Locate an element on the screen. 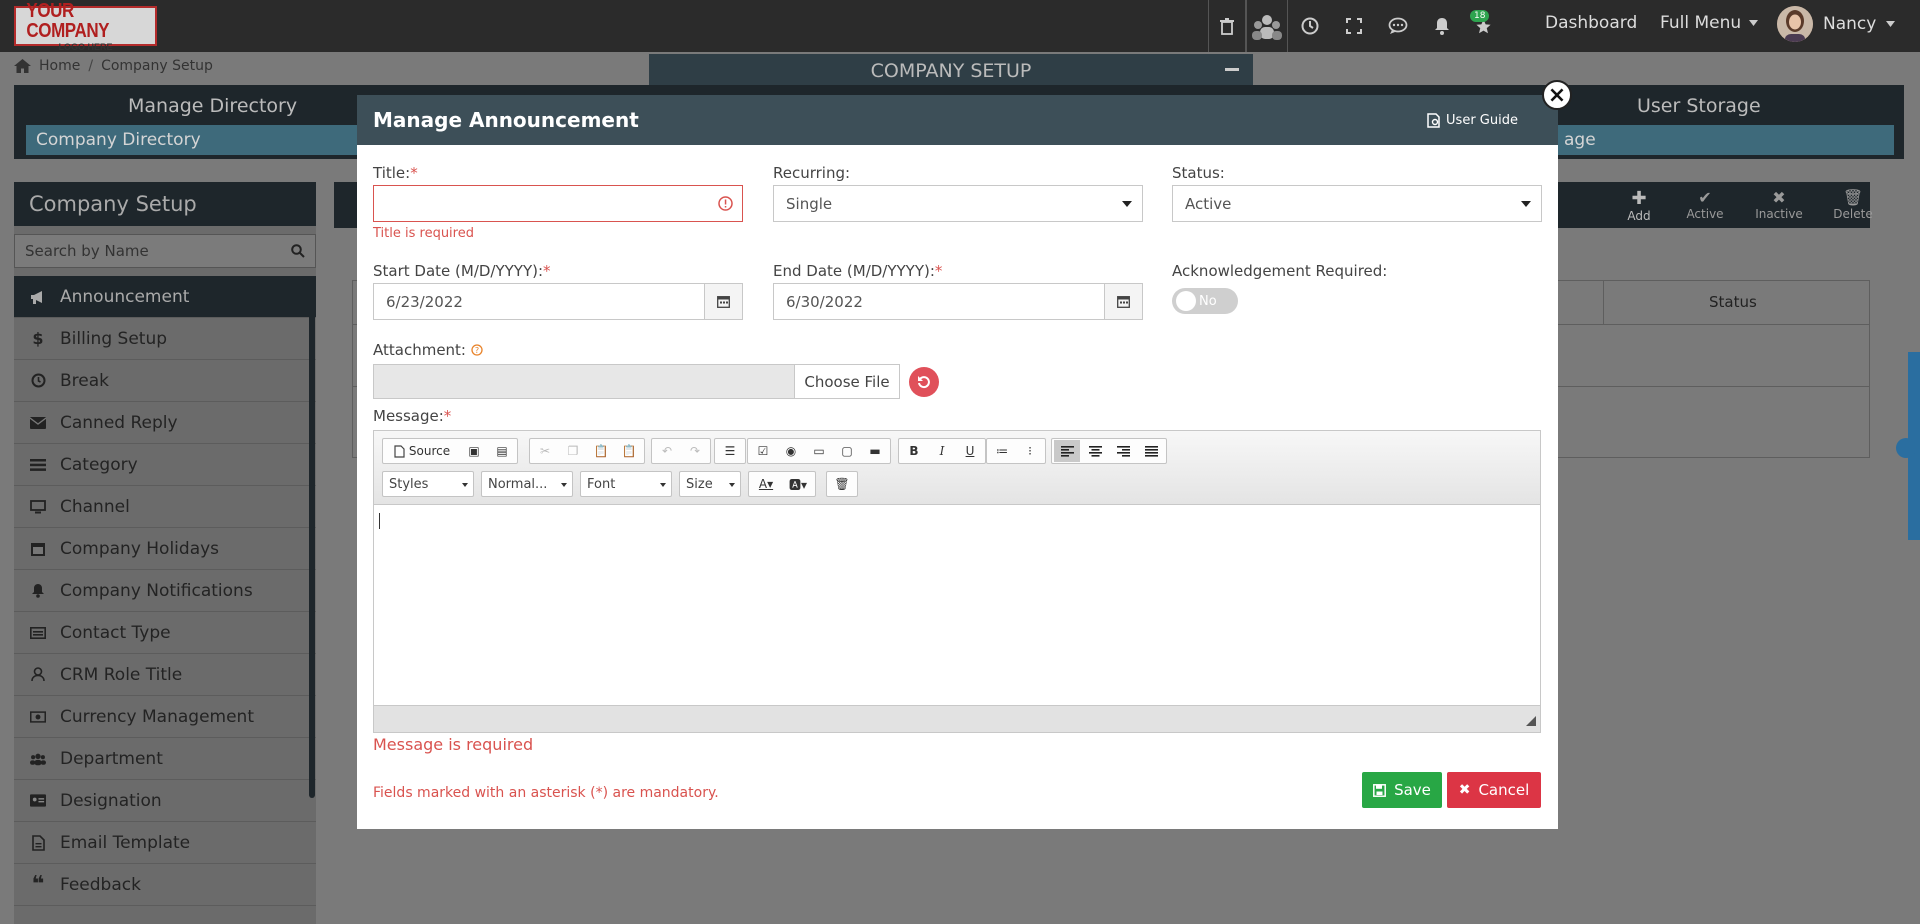 This screenshot has height=924, width=1920. sidebar-item-category: Category is located at coordinates (165, 465).